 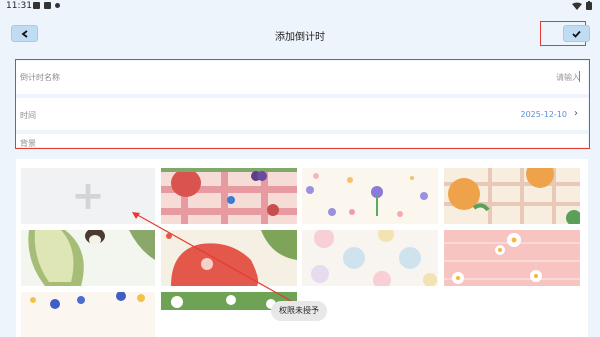 I want to click on dots-pattern-icon, so click(x=374, y=258).